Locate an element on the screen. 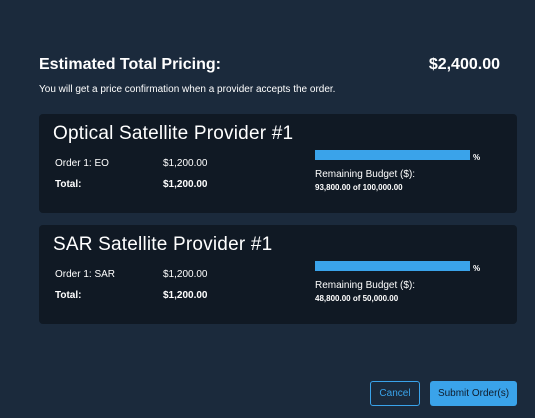 Image resolution: width=535 pixels, height=418 pixels. provider-name: SAR Satellite Provider #1 is located at coordinates (163, 244).